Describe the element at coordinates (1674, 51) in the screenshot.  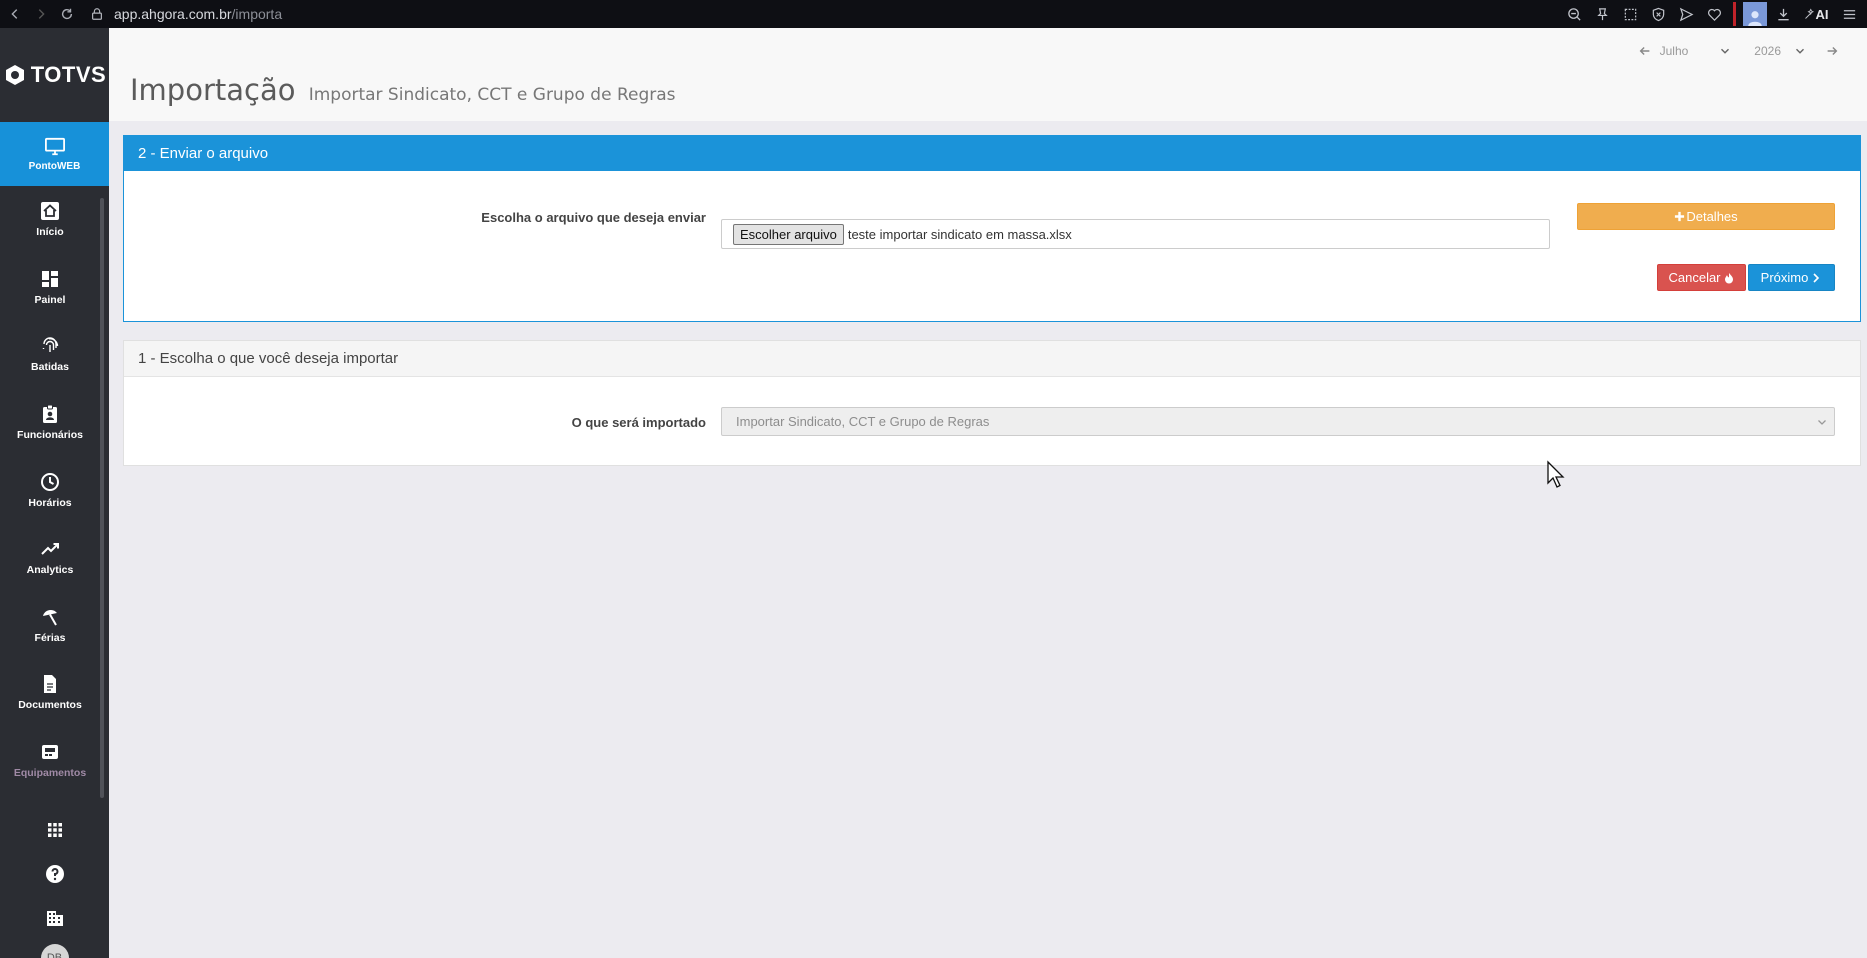
I see `month-value: Julho` at that location.